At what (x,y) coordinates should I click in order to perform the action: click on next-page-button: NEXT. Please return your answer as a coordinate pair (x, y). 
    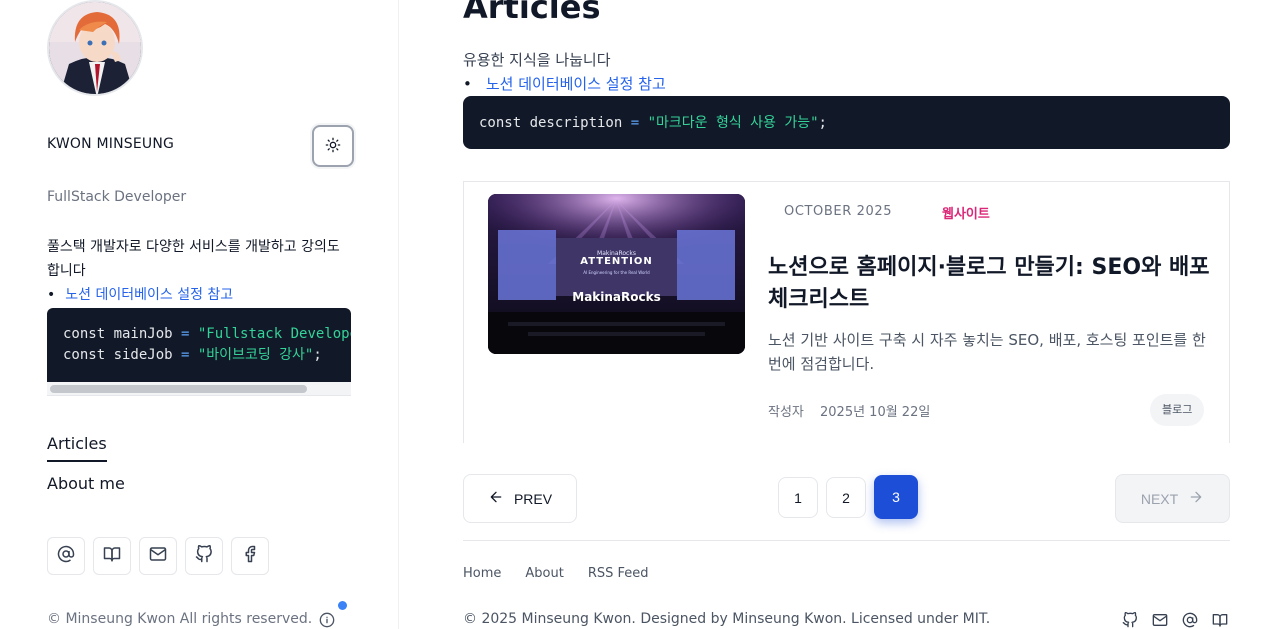
    Looking at the image, I should click on (1172, 498).